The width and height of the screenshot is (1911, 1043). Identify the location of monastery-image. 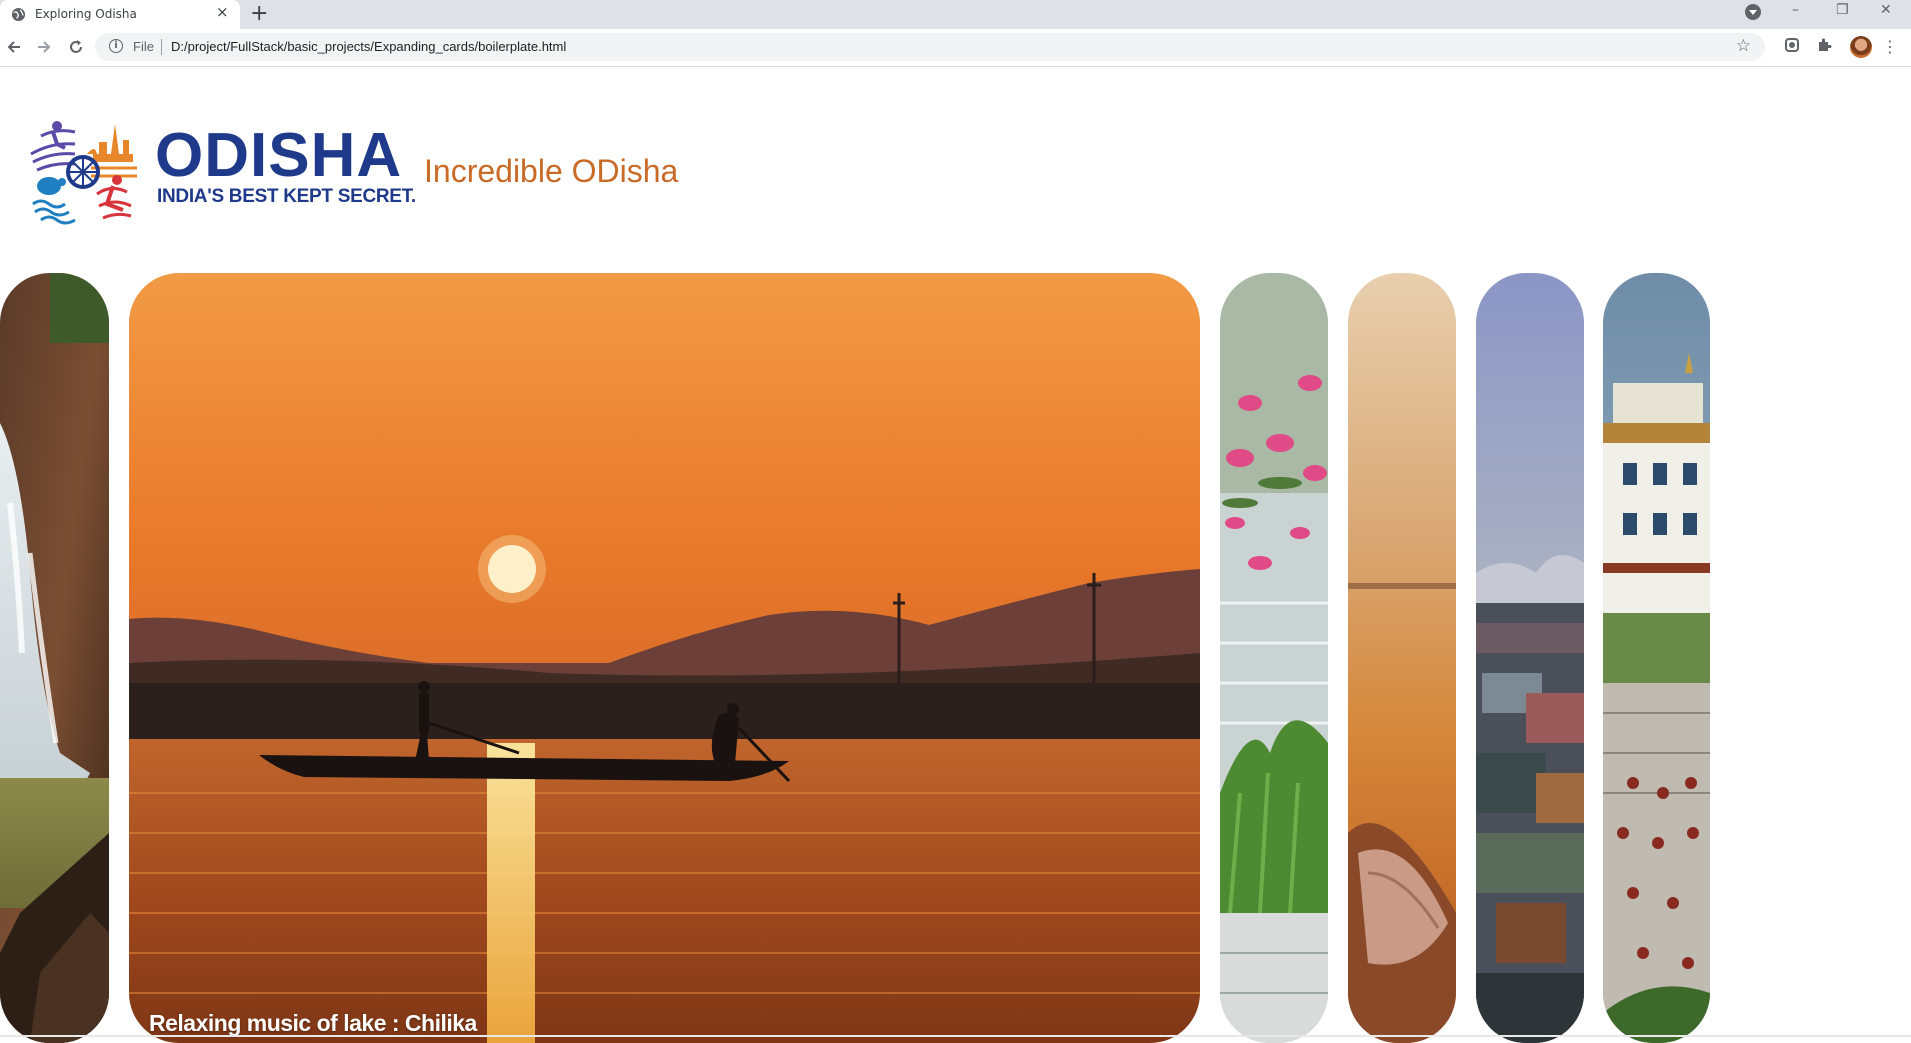
(1656, 658).